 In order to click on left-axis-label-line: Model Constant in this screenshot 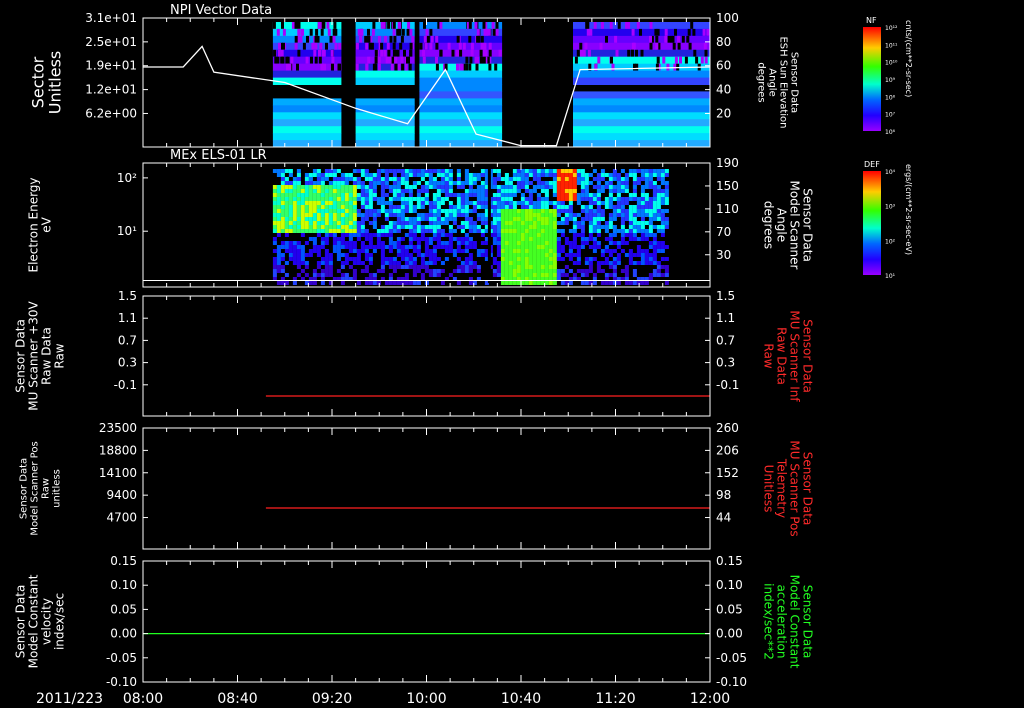, I will do `click(34, 621)`.